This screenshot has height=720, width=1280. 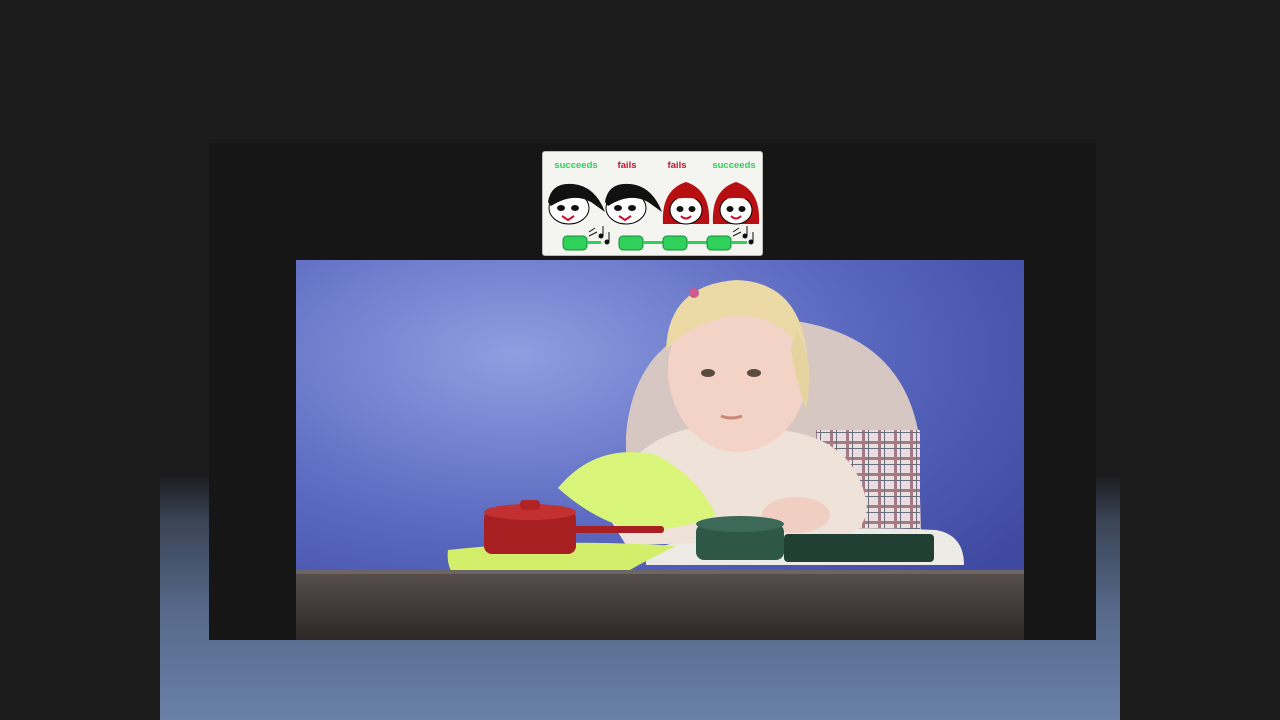 I want to click on toy-pots-icon, so click(x=654, y=243).